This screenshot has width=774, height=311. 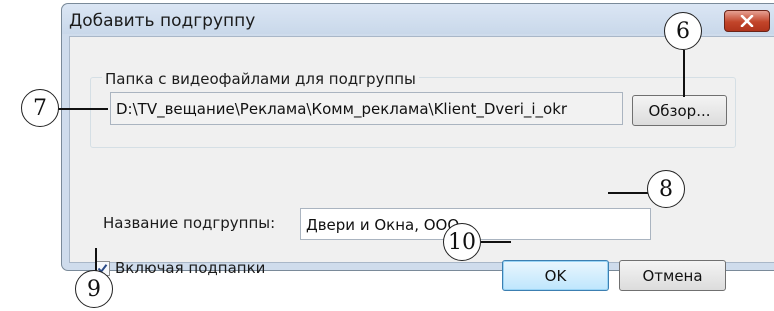 What do you see at coordinates (555, 275) in the screenshot?
I see `ok-button: OK` at bounding box center [555, 275].